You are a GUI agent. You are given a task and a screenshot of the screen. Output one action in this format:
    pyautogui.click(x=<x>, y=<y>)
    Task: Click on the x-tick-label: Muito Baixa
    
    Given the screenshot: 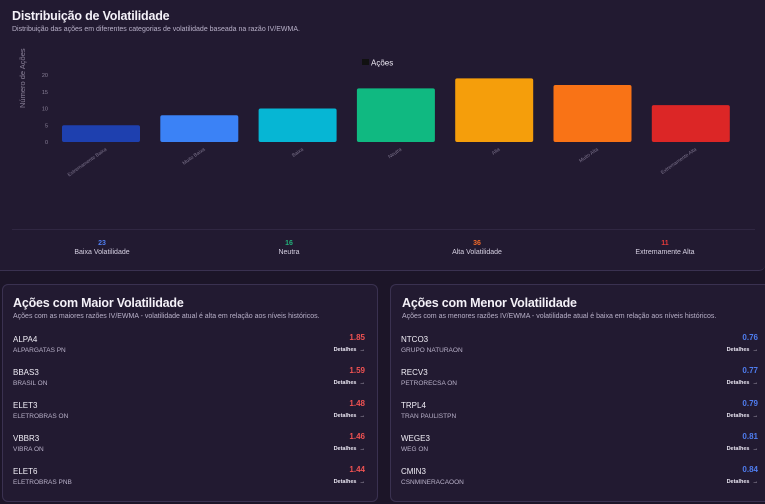 What is the action you would take?
    pyautogui.click(x=194, y=157)
    